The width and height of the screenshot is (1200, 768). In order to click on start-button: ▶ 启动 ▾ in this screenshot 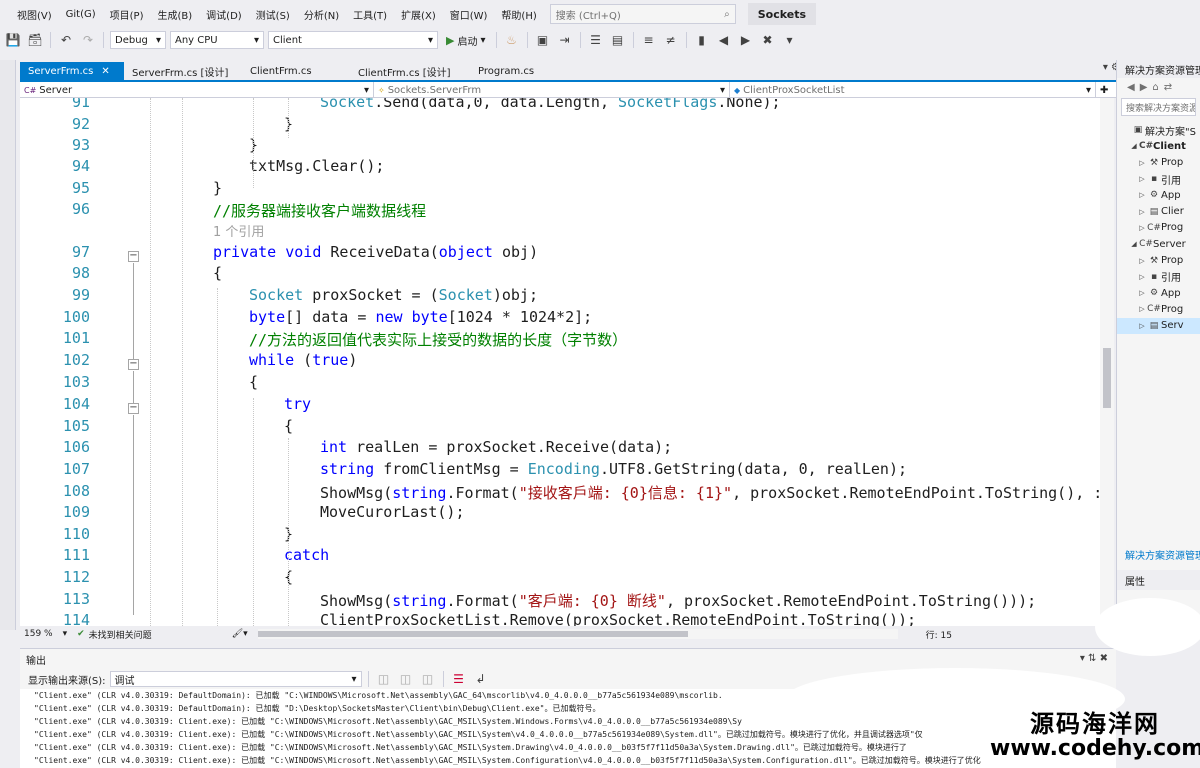, I will do `click(466, 40)`.